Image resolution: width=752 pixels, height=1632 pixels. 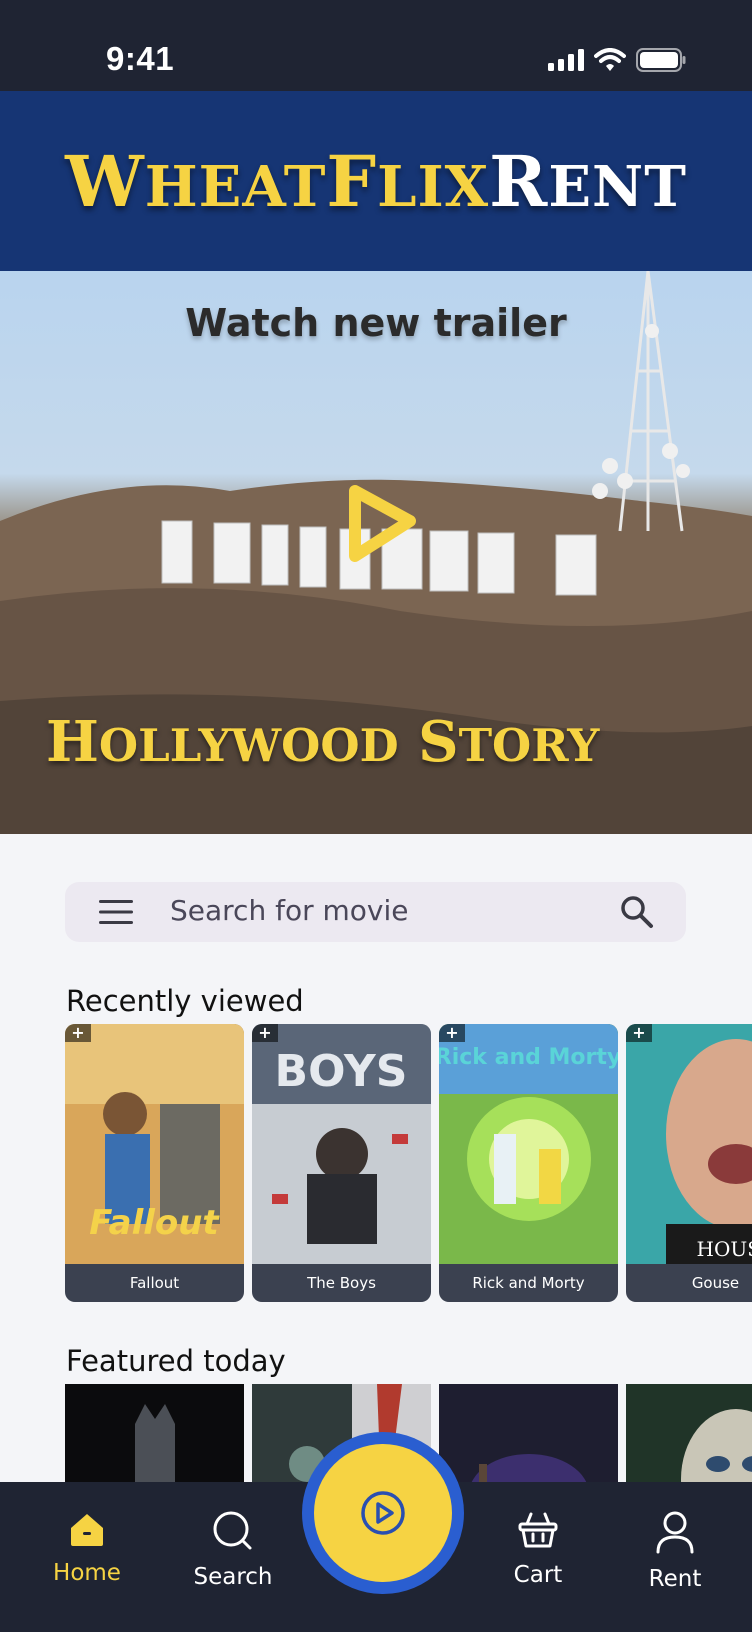 I want to click on play-button, so click(x=383, y=1513).